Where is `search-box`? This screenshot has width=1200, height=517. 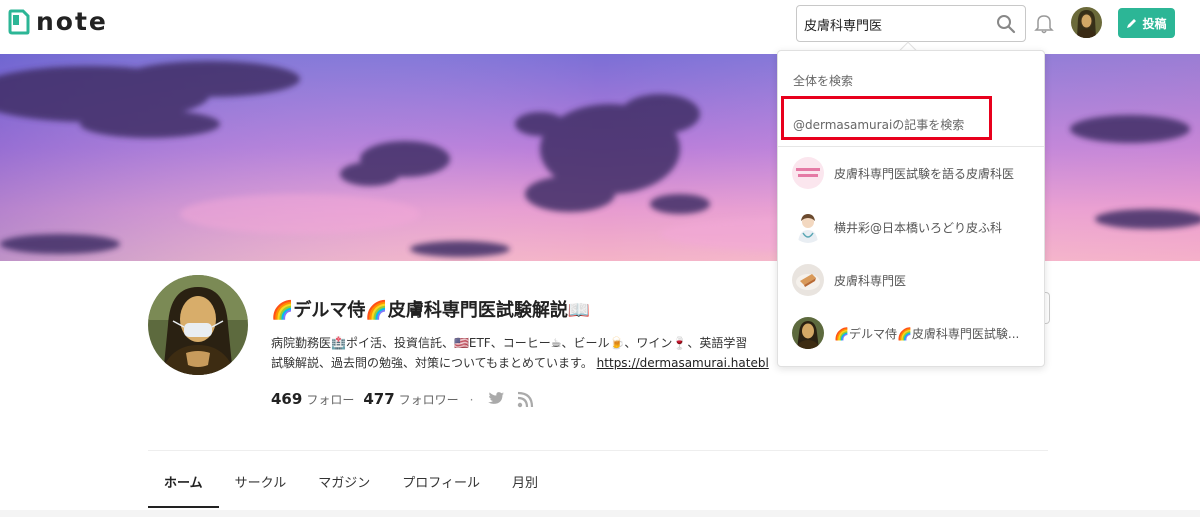
search-box is located at coordinates (911, 23).